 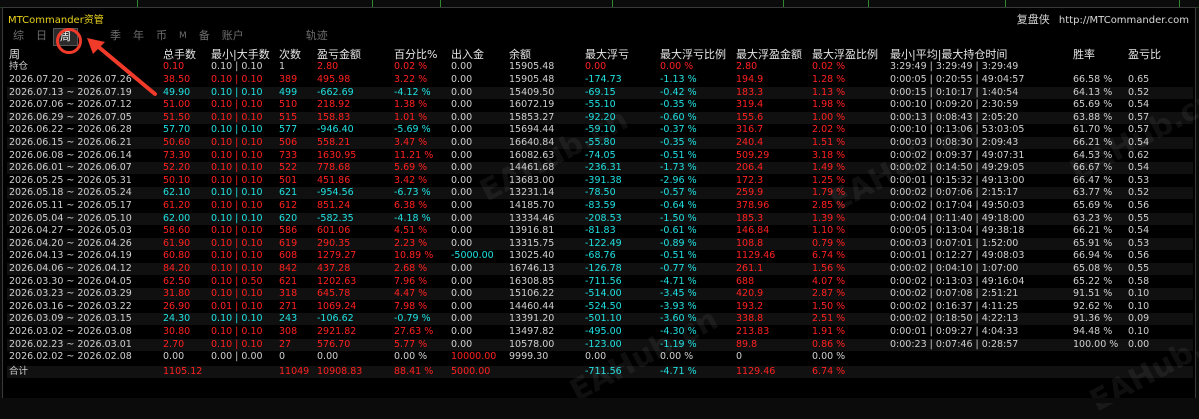 What do you see at coordinates (520, 54) in the screenshot?
I see `cell-balance: 余额` at bounding box center [520, 54].